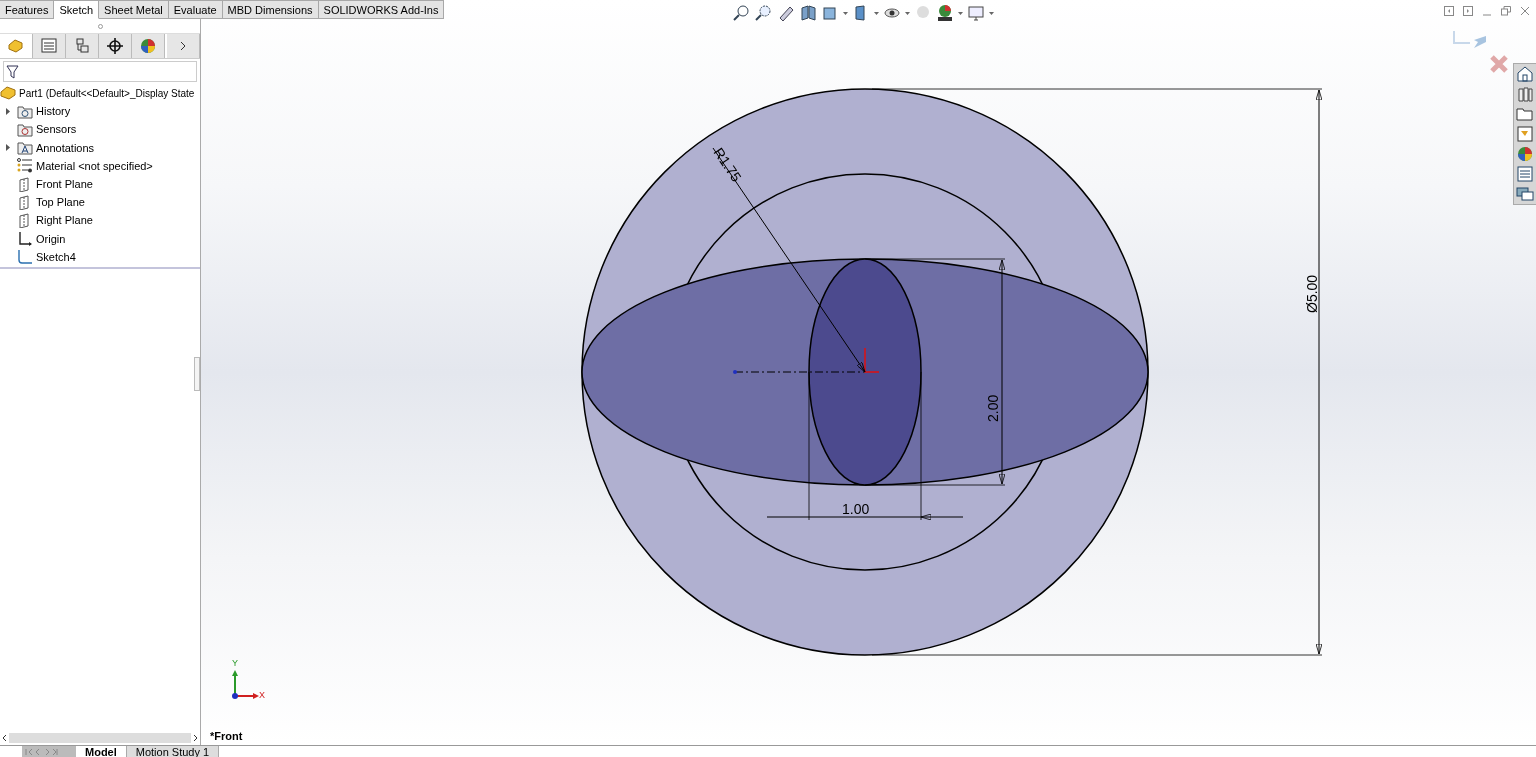  I want to click on filter-field, so click(100, 71).